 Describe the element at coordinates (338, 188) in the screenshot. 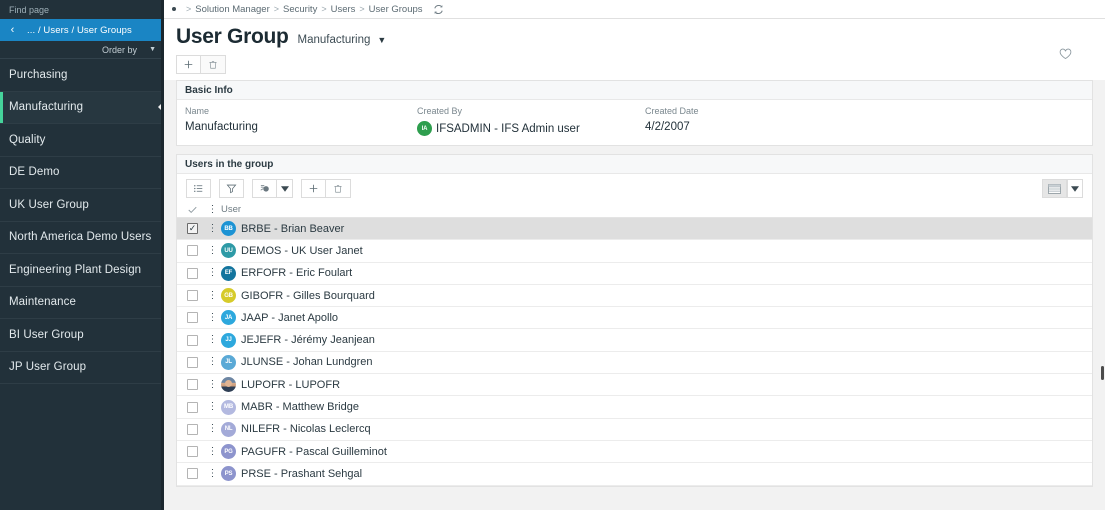

I see `delete-icon` at that location.